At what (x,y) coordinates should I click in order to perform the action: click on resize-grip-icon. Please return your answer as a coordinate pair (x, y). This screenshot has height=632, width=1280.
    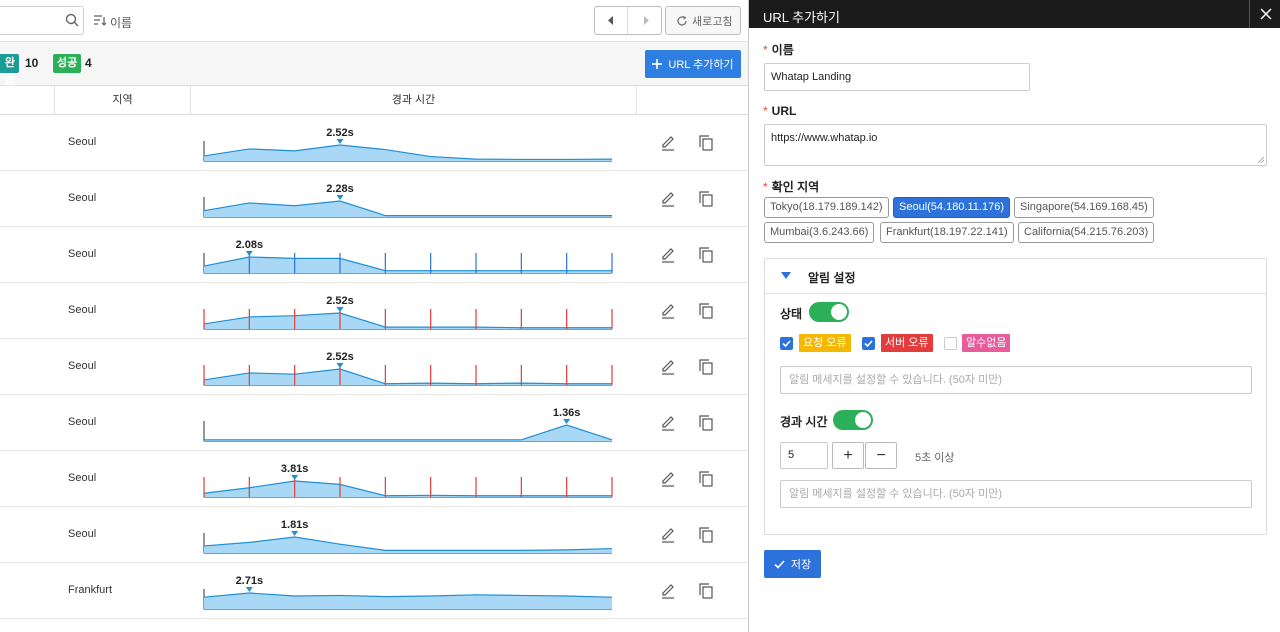
    Looking at the image, I should click on (1261, 160).